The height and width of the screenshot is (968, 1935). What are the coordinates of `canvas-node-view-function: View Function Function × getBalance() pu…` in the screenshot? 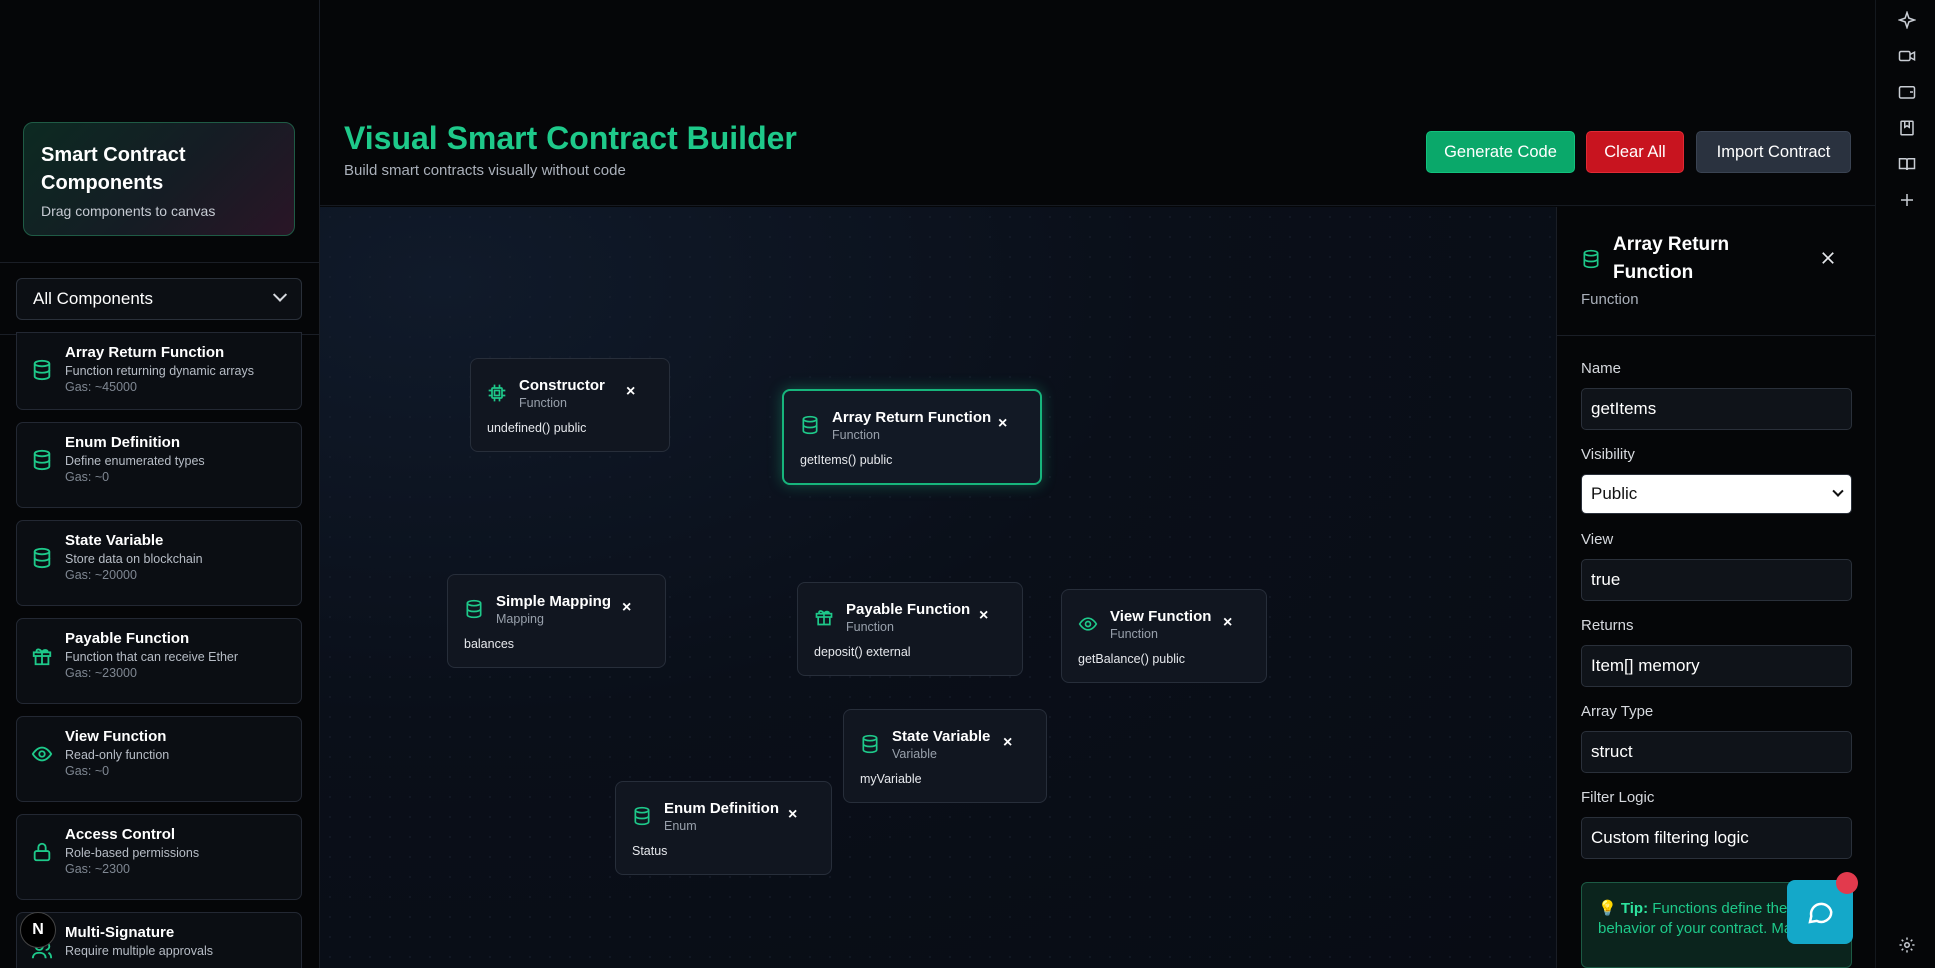 It's located at (1164, 636).